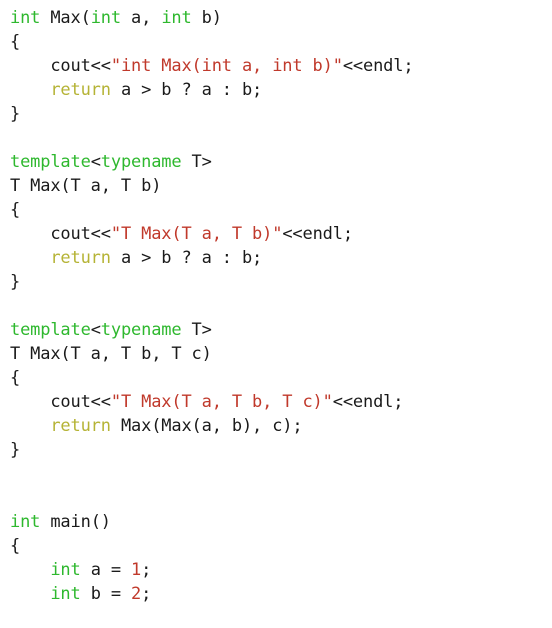 This screenshot has height=628, width=552. What do you see at coordinates (281, 186) in the screenshot?
I see `code-line: T Max(T a, T b)` at bounding box center [281, 186].